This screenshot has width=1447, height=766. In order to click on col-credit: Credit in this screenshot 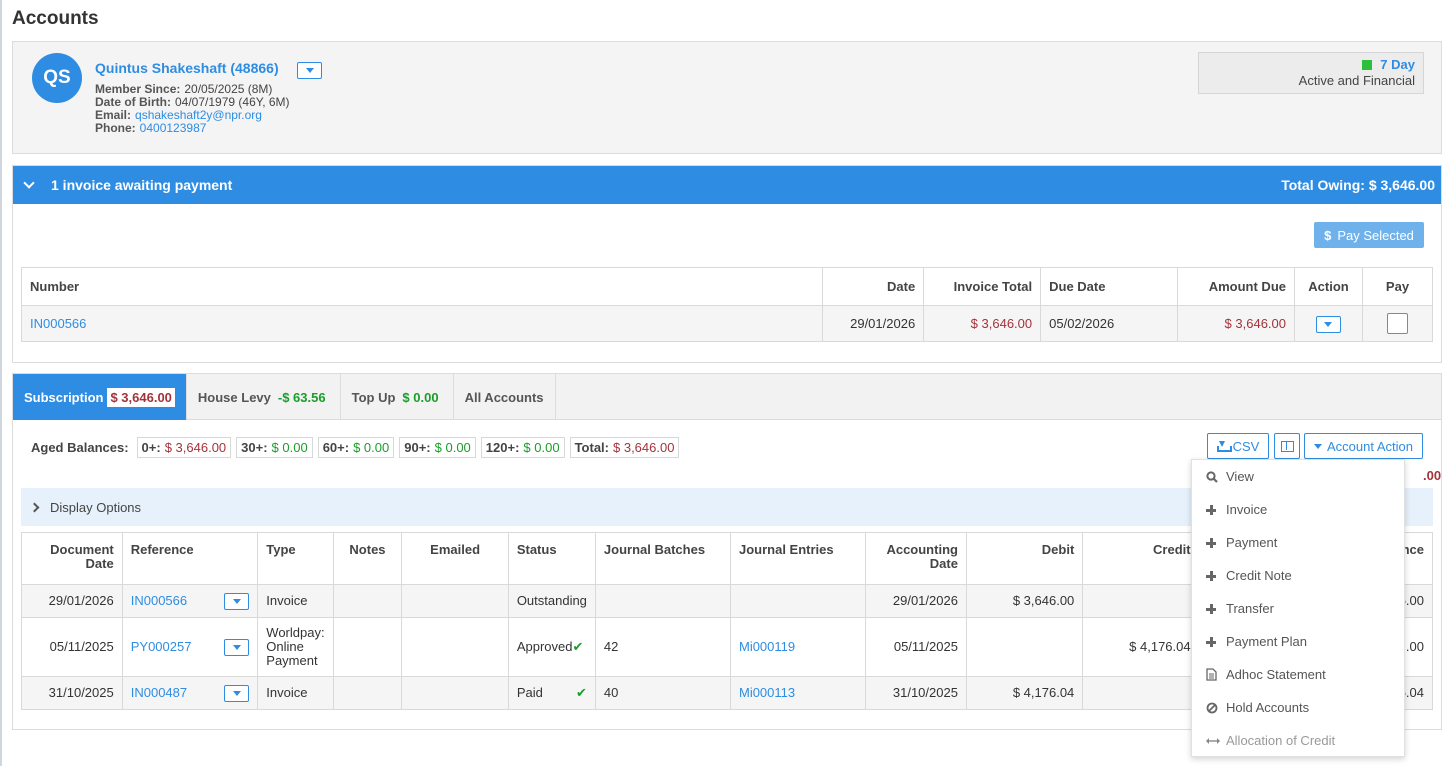, I will do `click(1141, 558)`.